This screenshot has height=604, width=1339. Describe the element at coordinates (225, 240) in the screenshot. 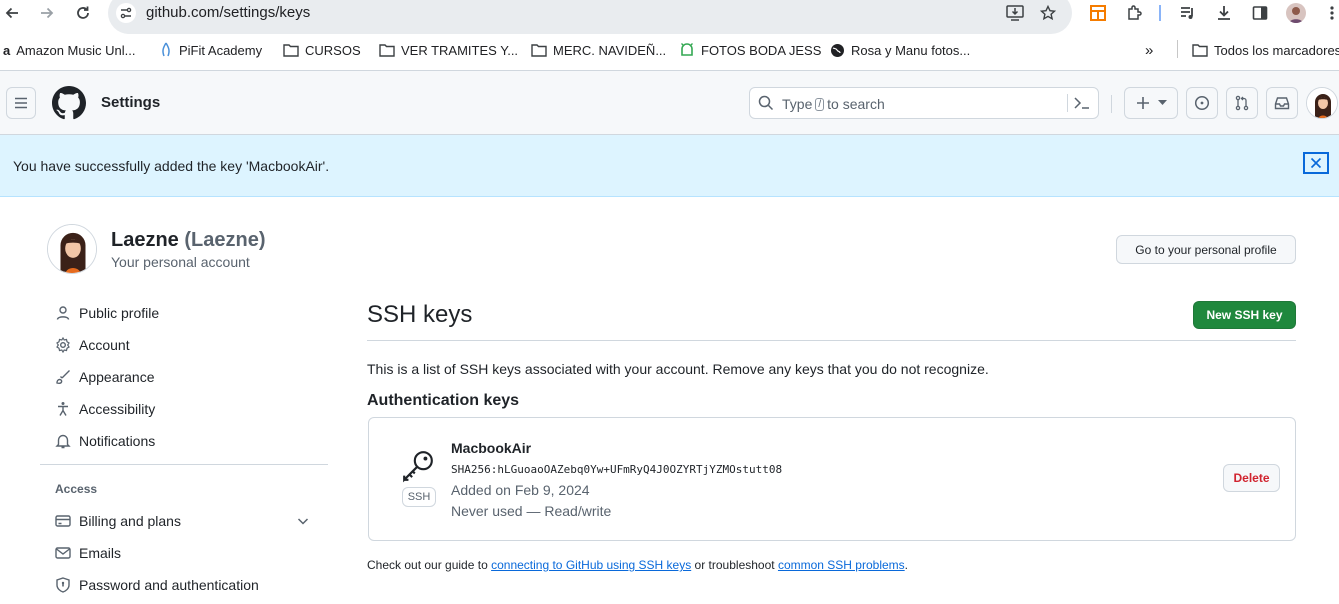

I see `profile-login: (Laezne)` at that location.